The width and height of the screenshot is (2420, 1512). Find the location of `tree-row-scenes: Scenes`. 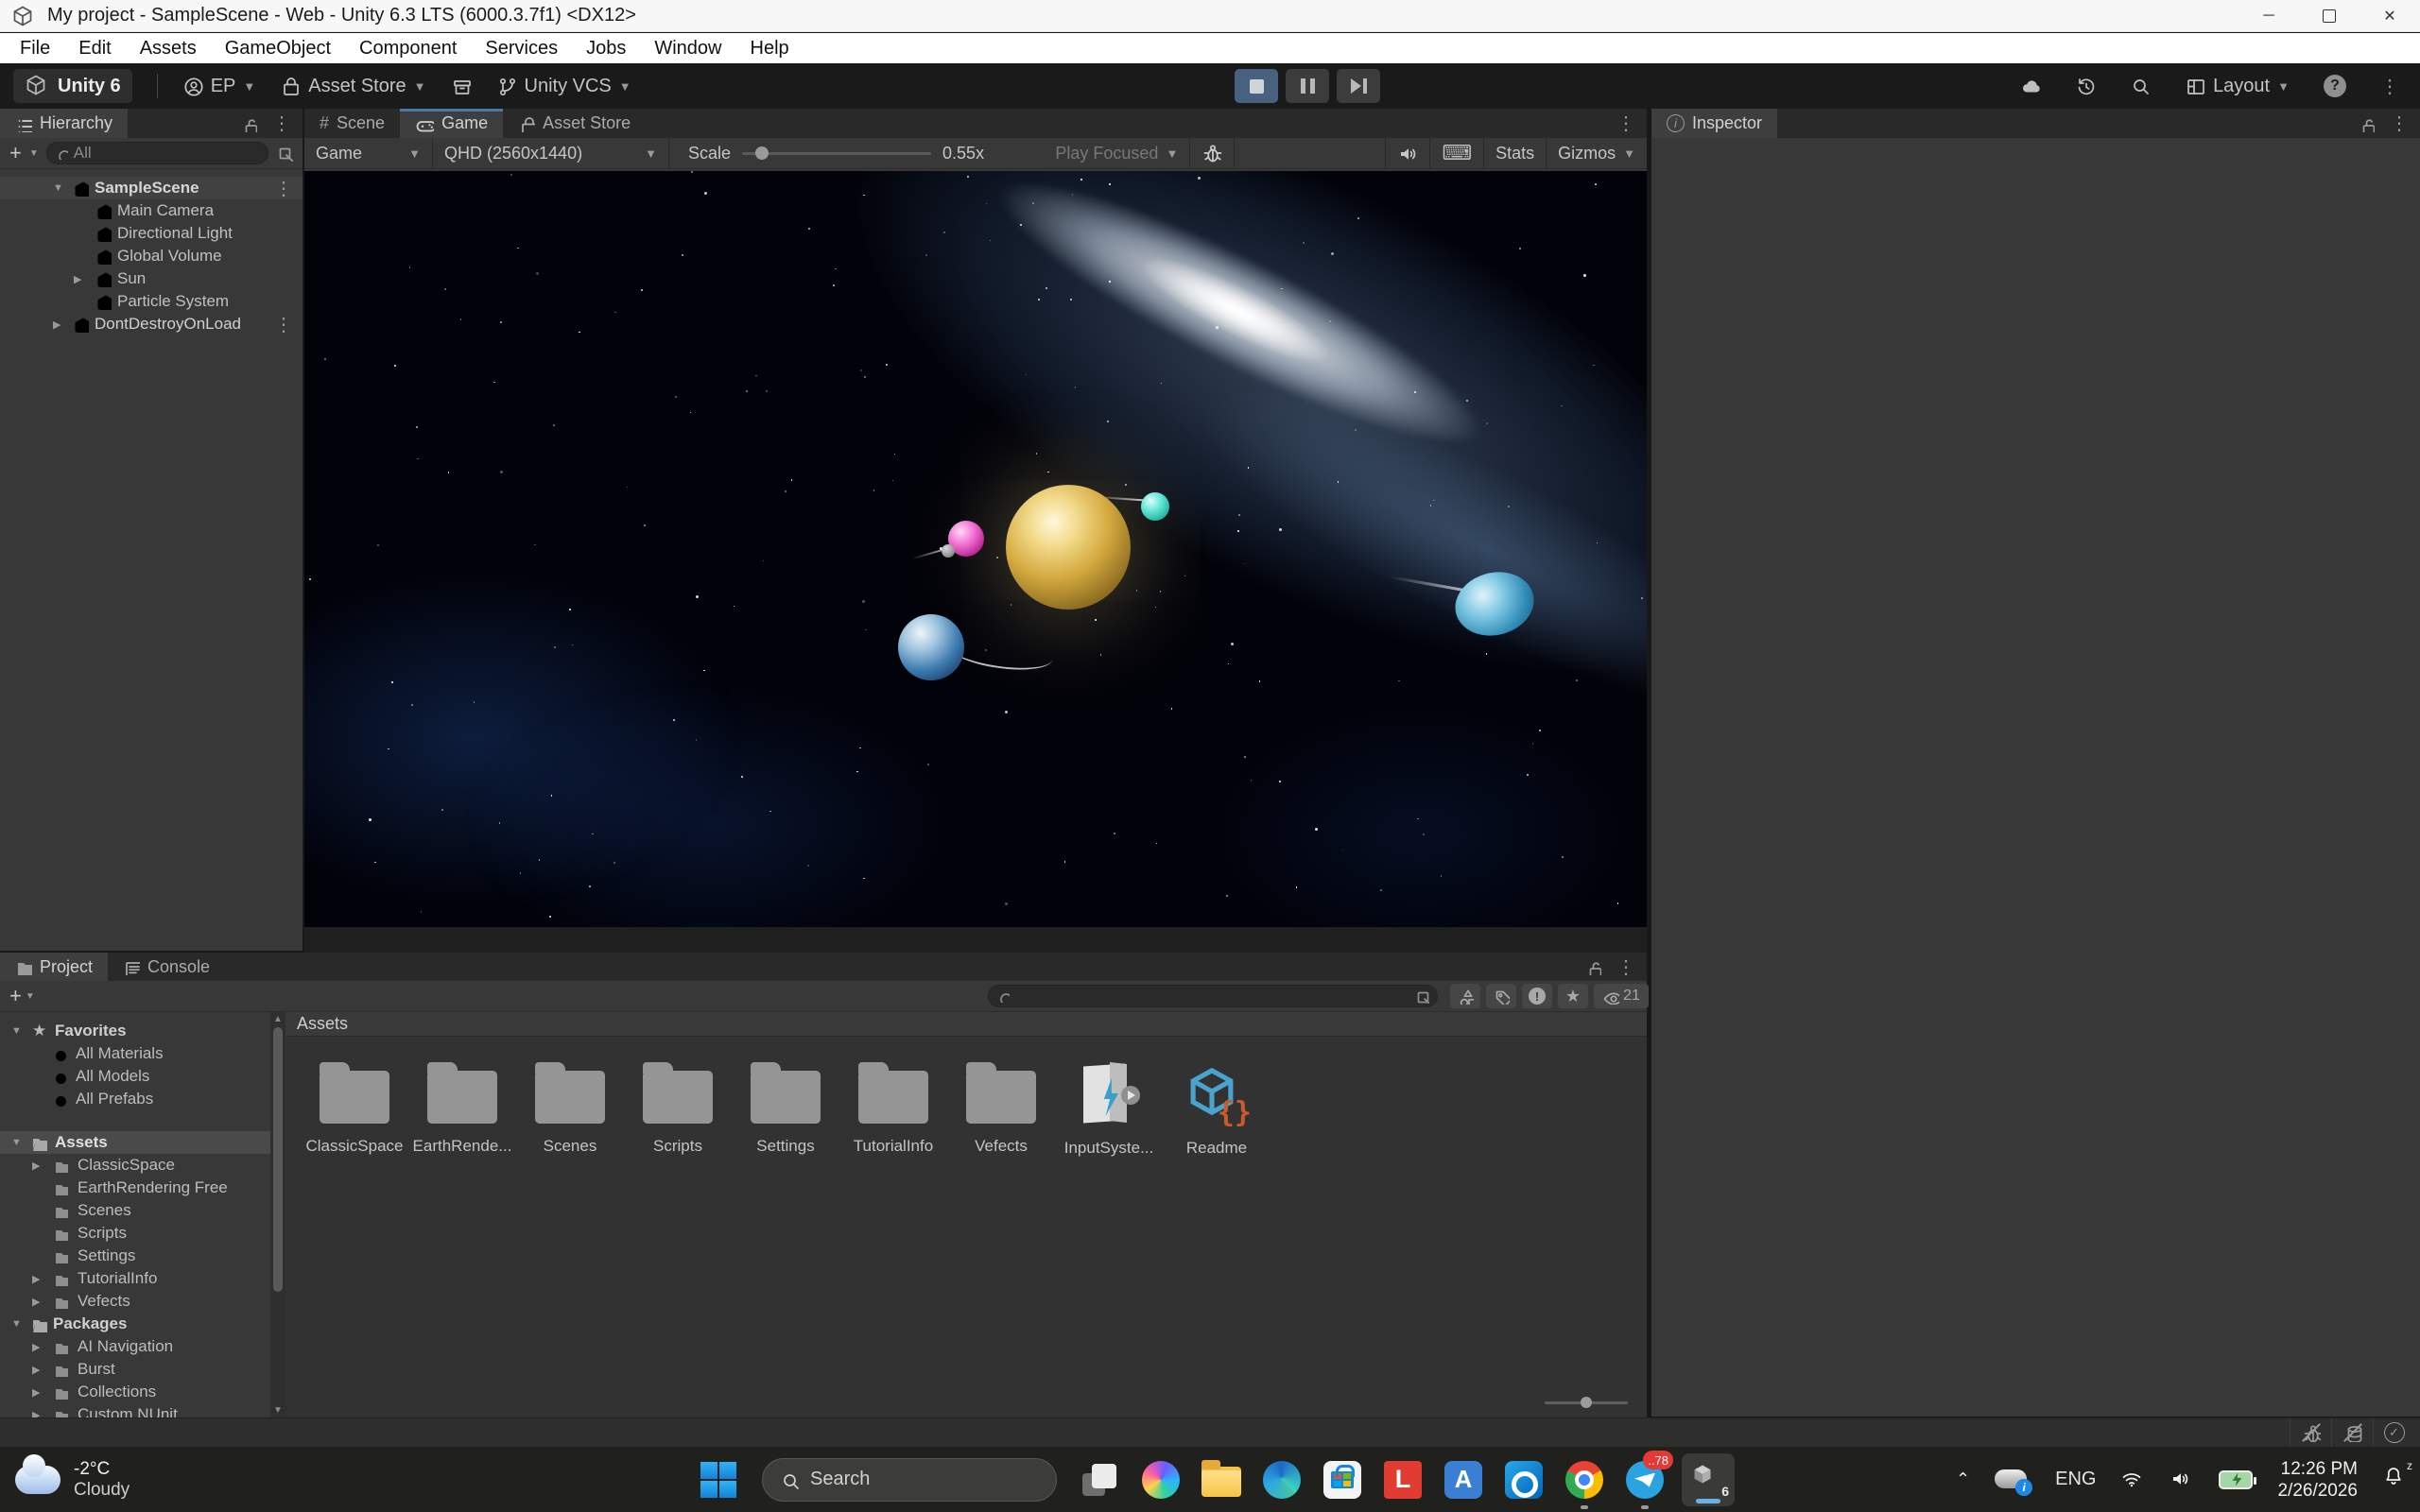

tree-row-scenes: Scenes is located at coordinates (135, 1210).